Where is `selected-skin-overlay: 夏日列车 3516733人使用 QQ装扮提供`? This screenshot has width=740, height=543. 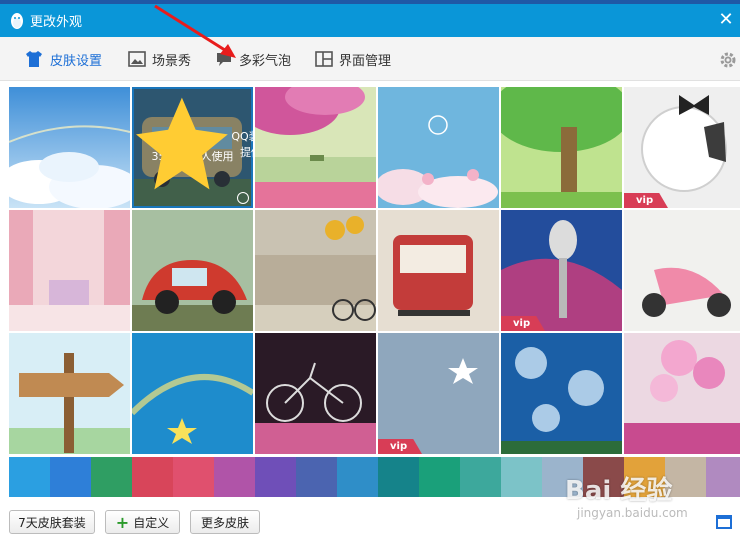
selected-skin-overlay: 夏日列车 3516733人使用 QQ装扮提供 is located at coordinates (192, 147).